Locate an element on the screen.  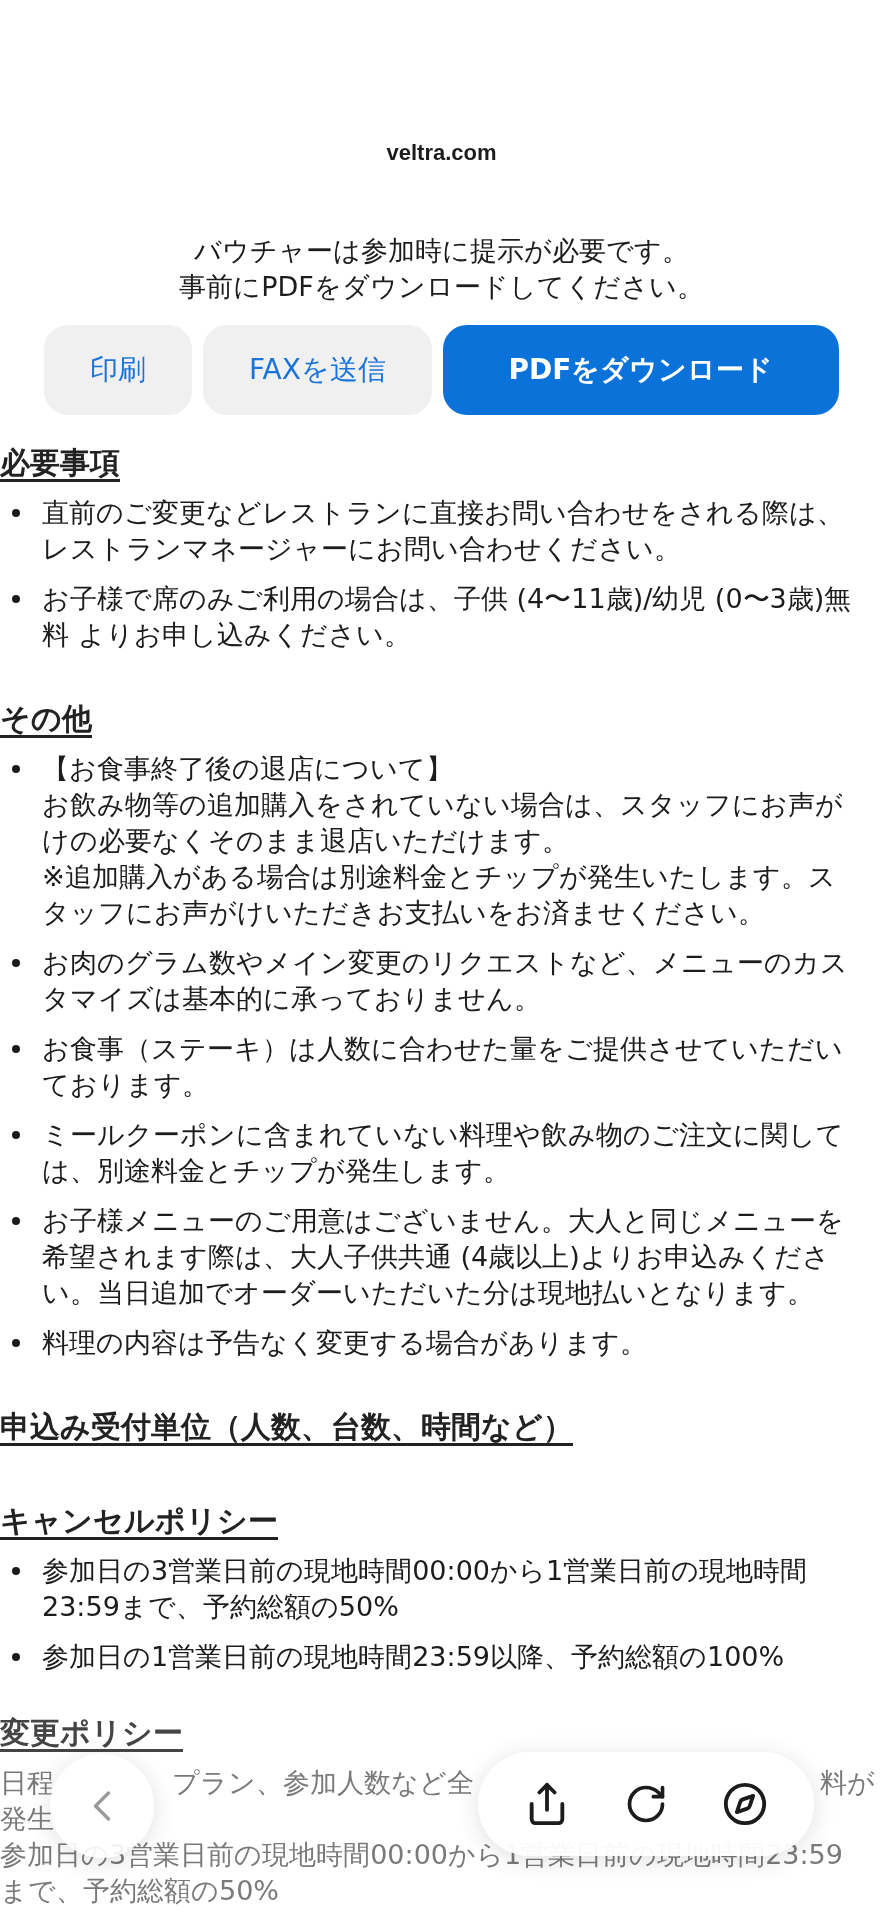
policy-text: 参加日の3営業日前の現地時間00:00から1営業日前の現地時間23:59 is located at coordinates (421, 1855).